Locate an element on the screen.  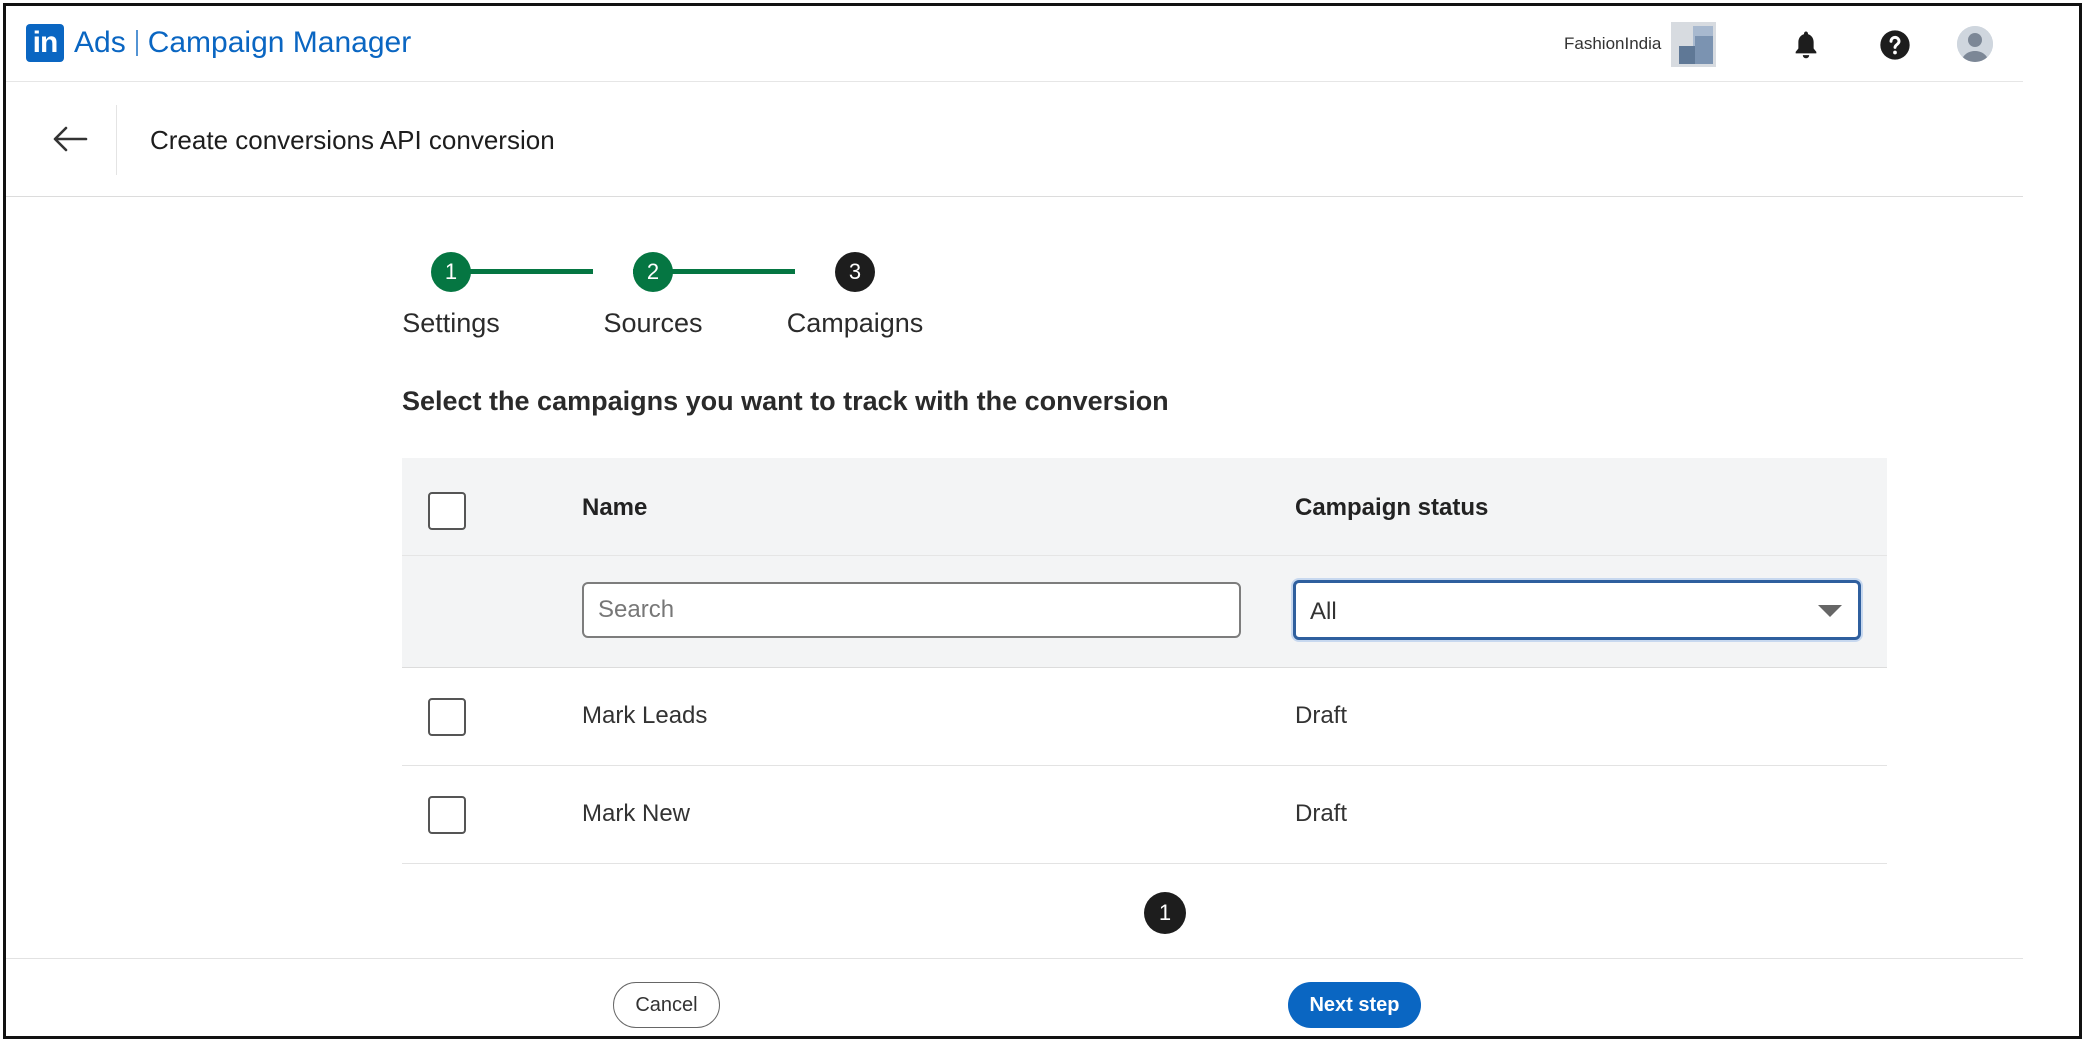
next-step-button: Next step is located at coordinates (1354, 1005).